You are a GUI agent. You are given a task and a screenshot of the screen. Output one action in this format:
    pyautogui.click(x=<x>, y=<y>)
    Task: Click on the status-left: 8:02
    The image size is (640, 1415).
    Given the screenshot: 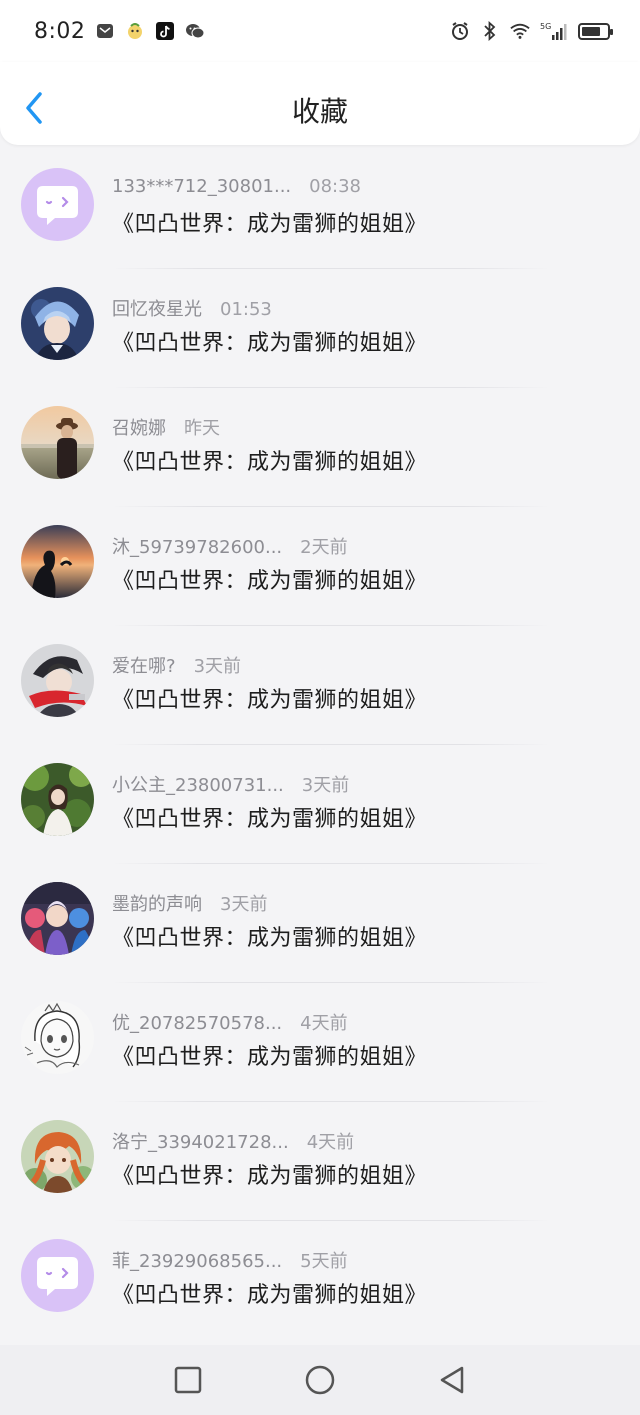 What is the action you would take?
    pyautogui.click(x=119, y=31)
    